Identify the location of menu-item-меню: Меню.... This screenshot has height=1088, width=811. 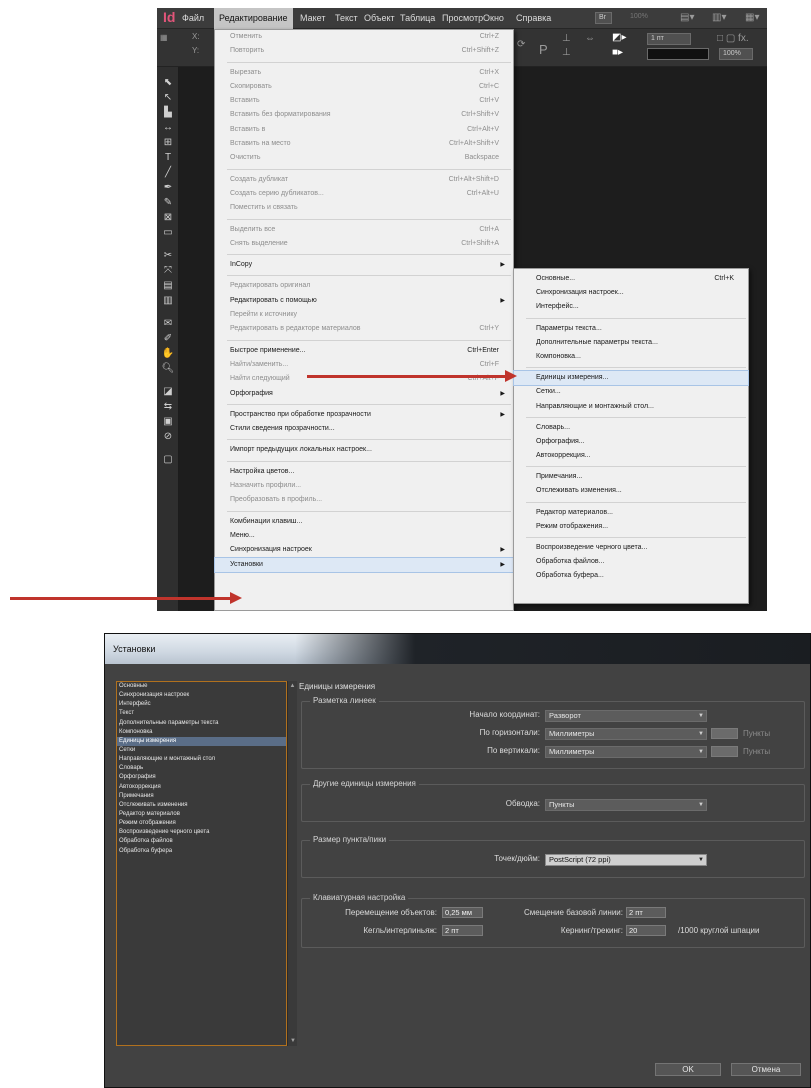
(364, 536).